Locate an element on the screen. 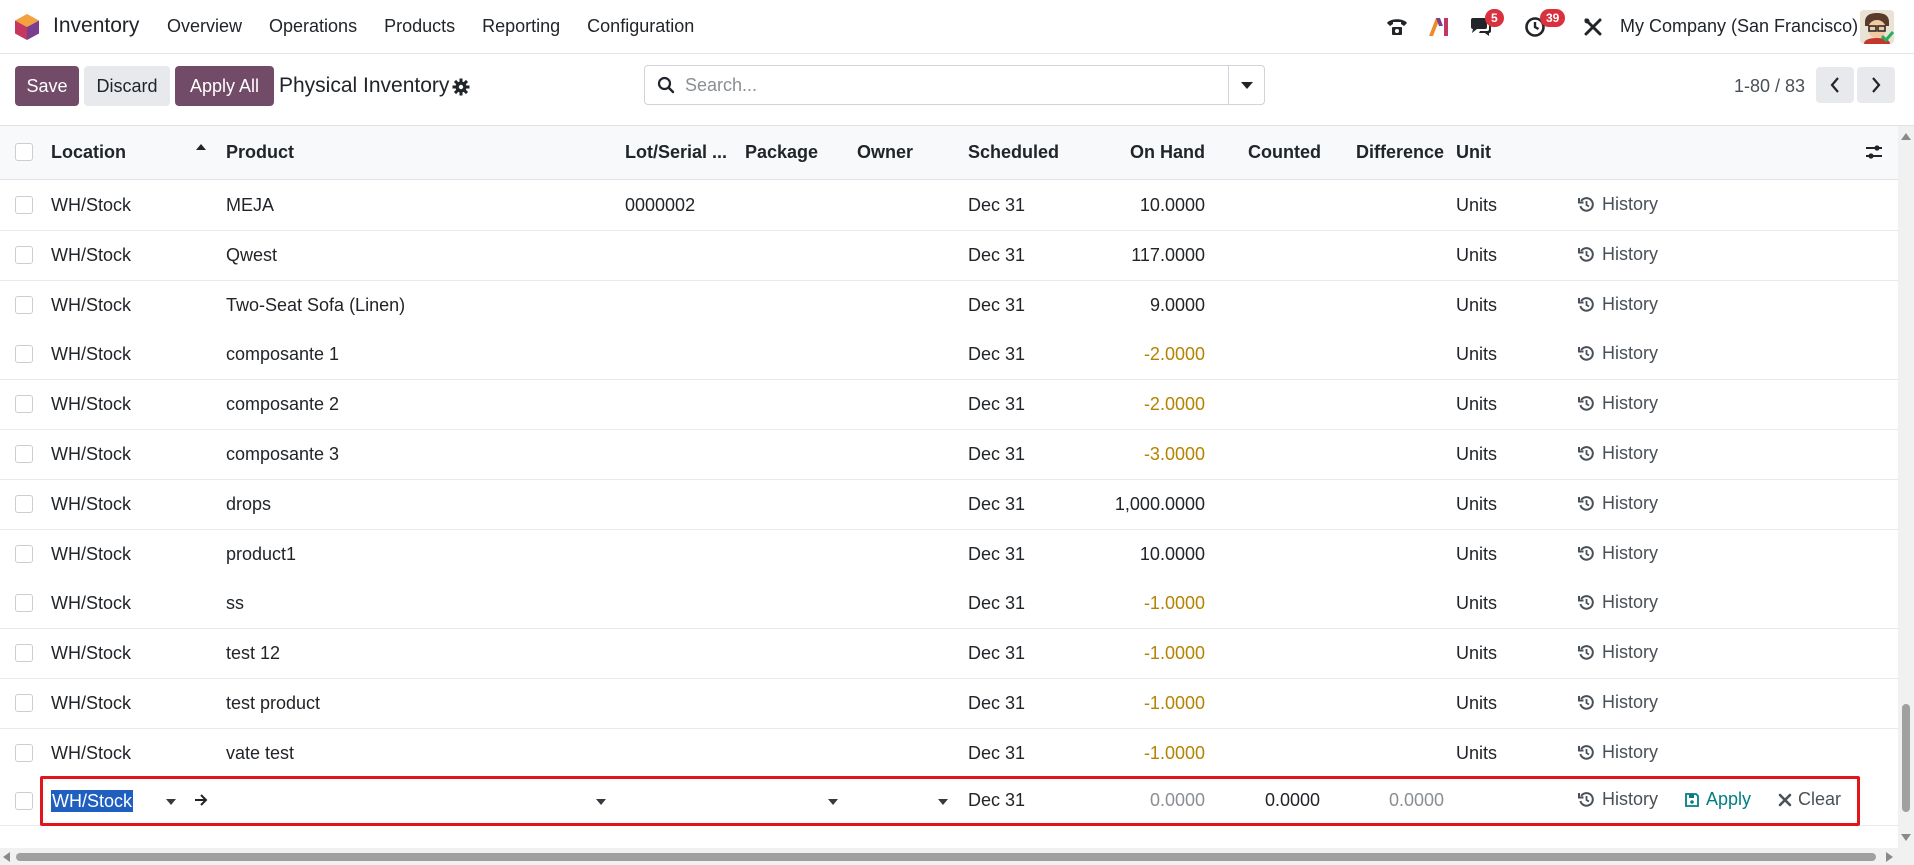 This screenshot has height=865, width=1914. phone-icon is located at coordinates (1397, 27).